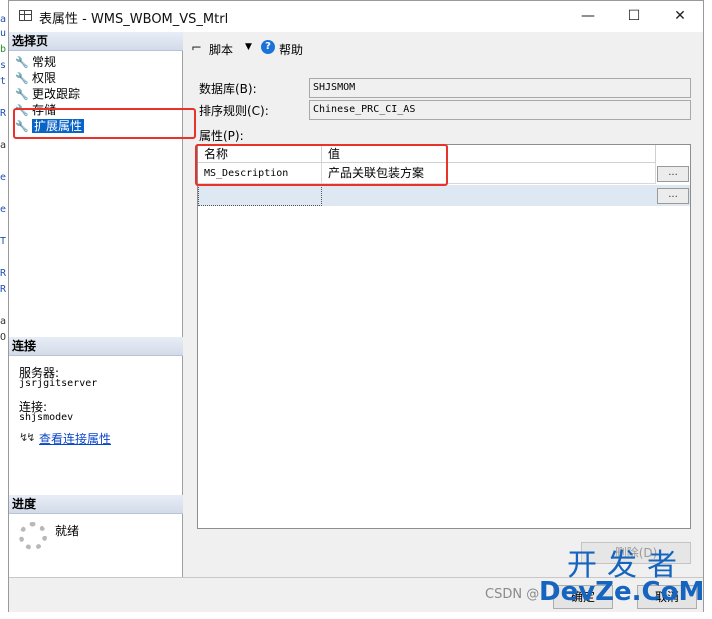 The width and height of the screenshot is (712, 619). What do you see at coordinates (44, 78) in the screenshot?
I see `page-item-label: 权限` at bounding box center [44, 78].